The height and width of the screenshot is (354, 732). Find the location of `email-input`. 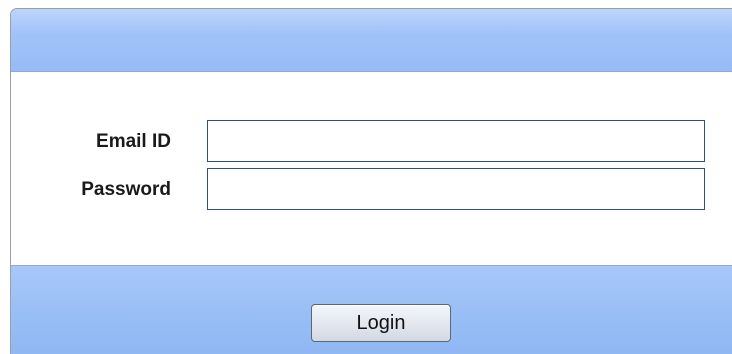

email-input is located at coordinates (456, 141).